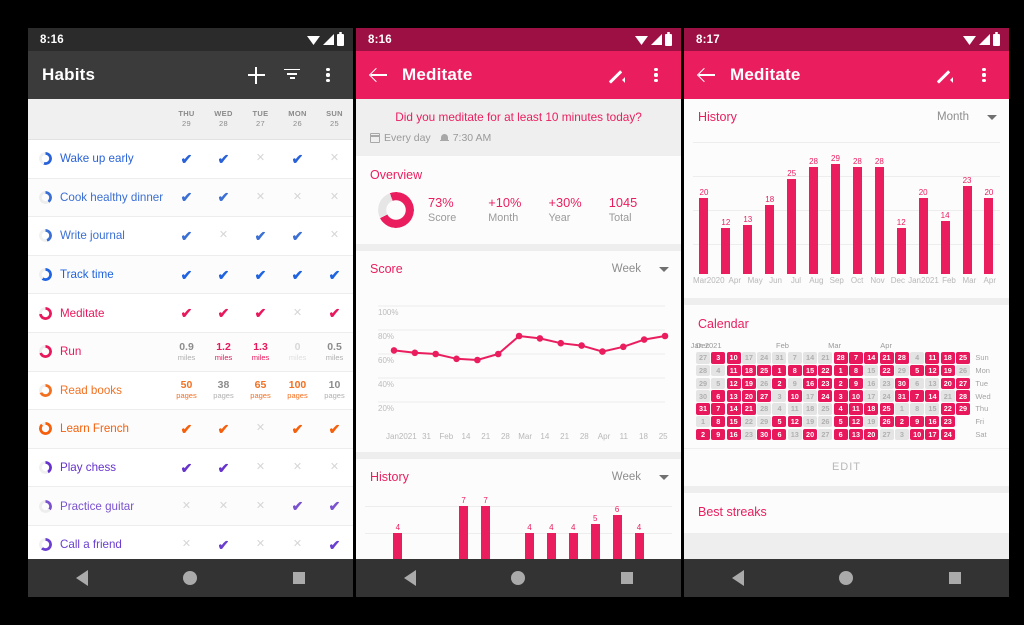 This screenshot has width=1024, height=625. Describe the element at coordinates (901, 434) in the screenshot. I see `calendar-day-cell: 3` at that location.